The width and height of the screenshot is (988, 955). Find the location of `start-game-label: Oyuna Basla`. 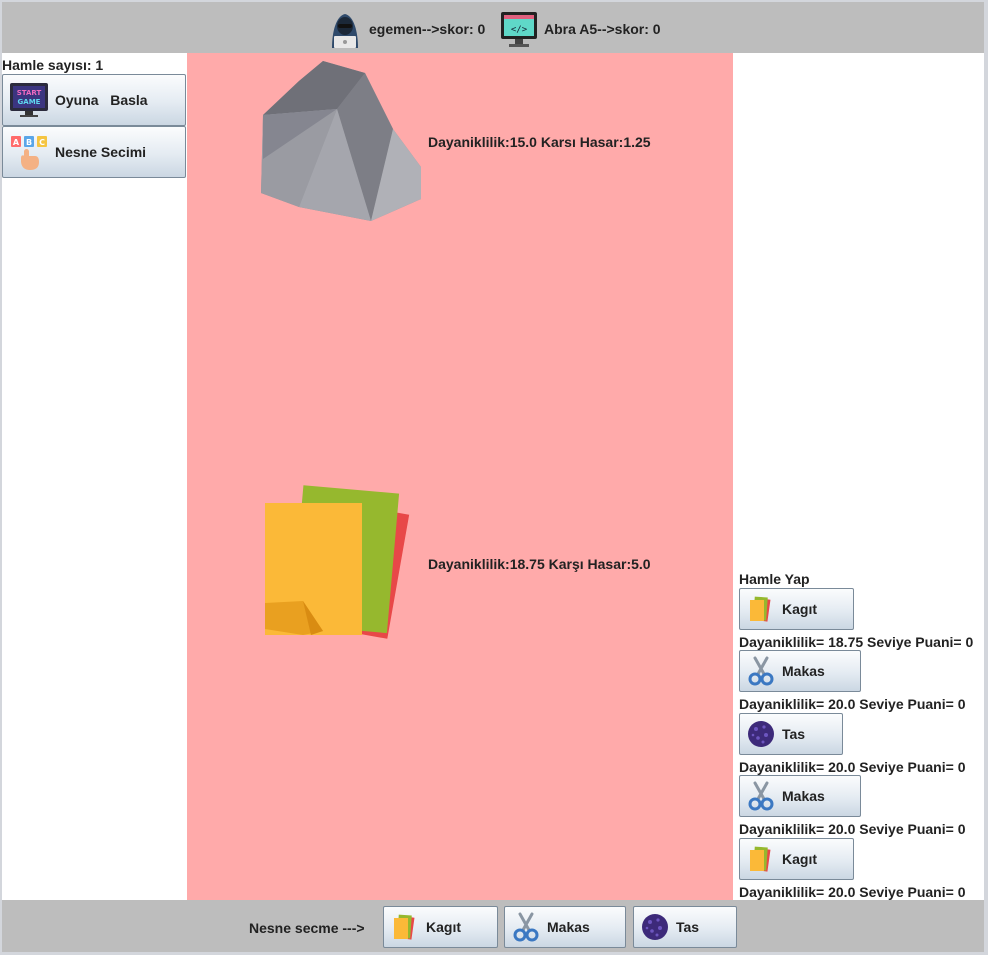

start-game-label: Oyuna Basla is located at coordinates (101, 100).